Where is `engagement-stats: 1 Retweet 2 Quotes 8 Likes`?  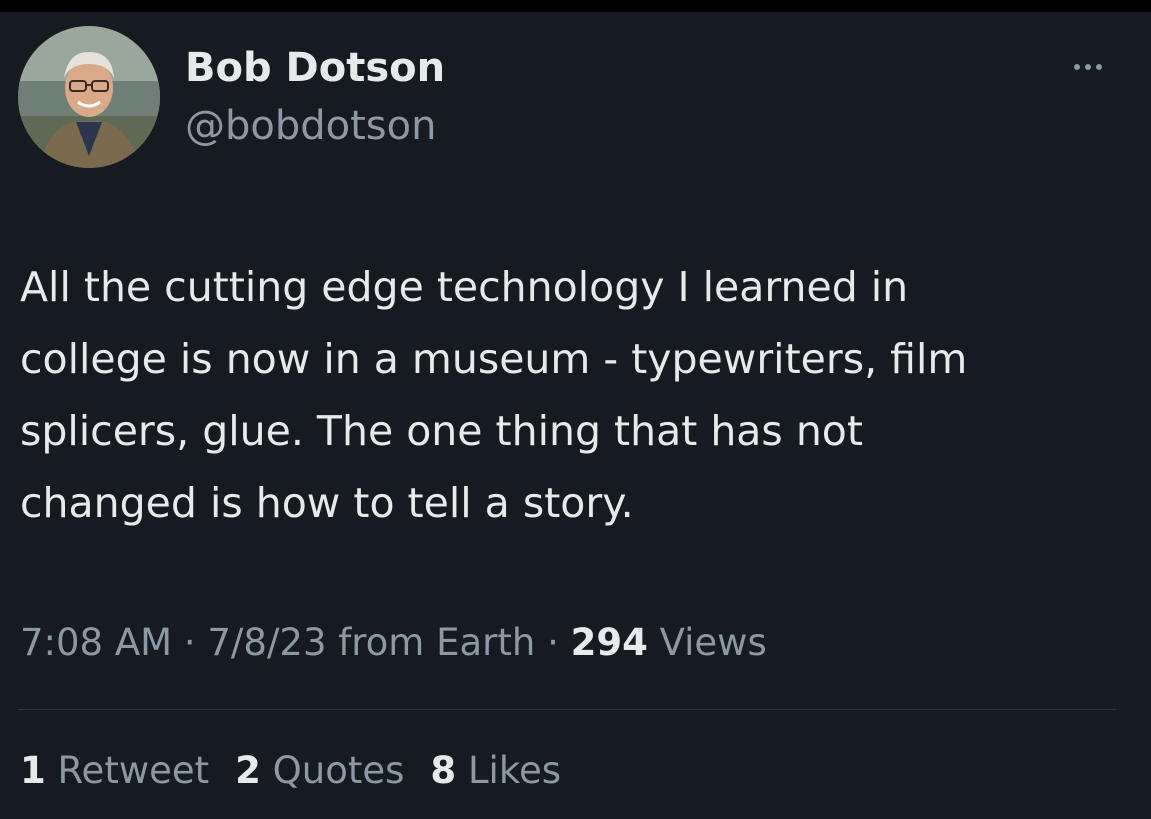
engagement-stats: 1 Retweet 2 Quotes 8 Likes is located at coordinates (303, 771).